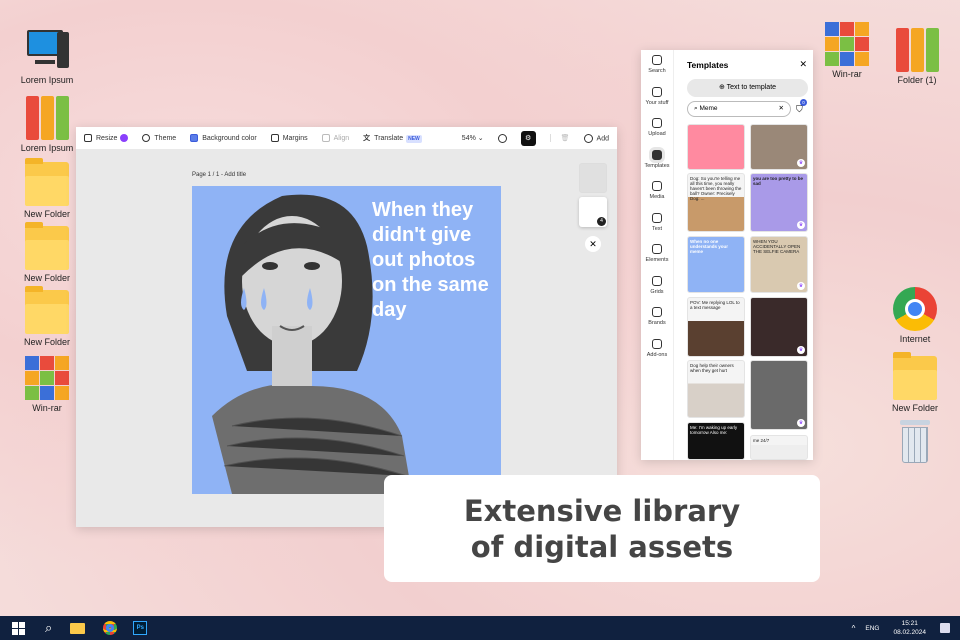 Image resolution: width=960 pixels, height=640 pixels. I want to click on template-card-text: you are too pretty to be sad, so click(778, 181).